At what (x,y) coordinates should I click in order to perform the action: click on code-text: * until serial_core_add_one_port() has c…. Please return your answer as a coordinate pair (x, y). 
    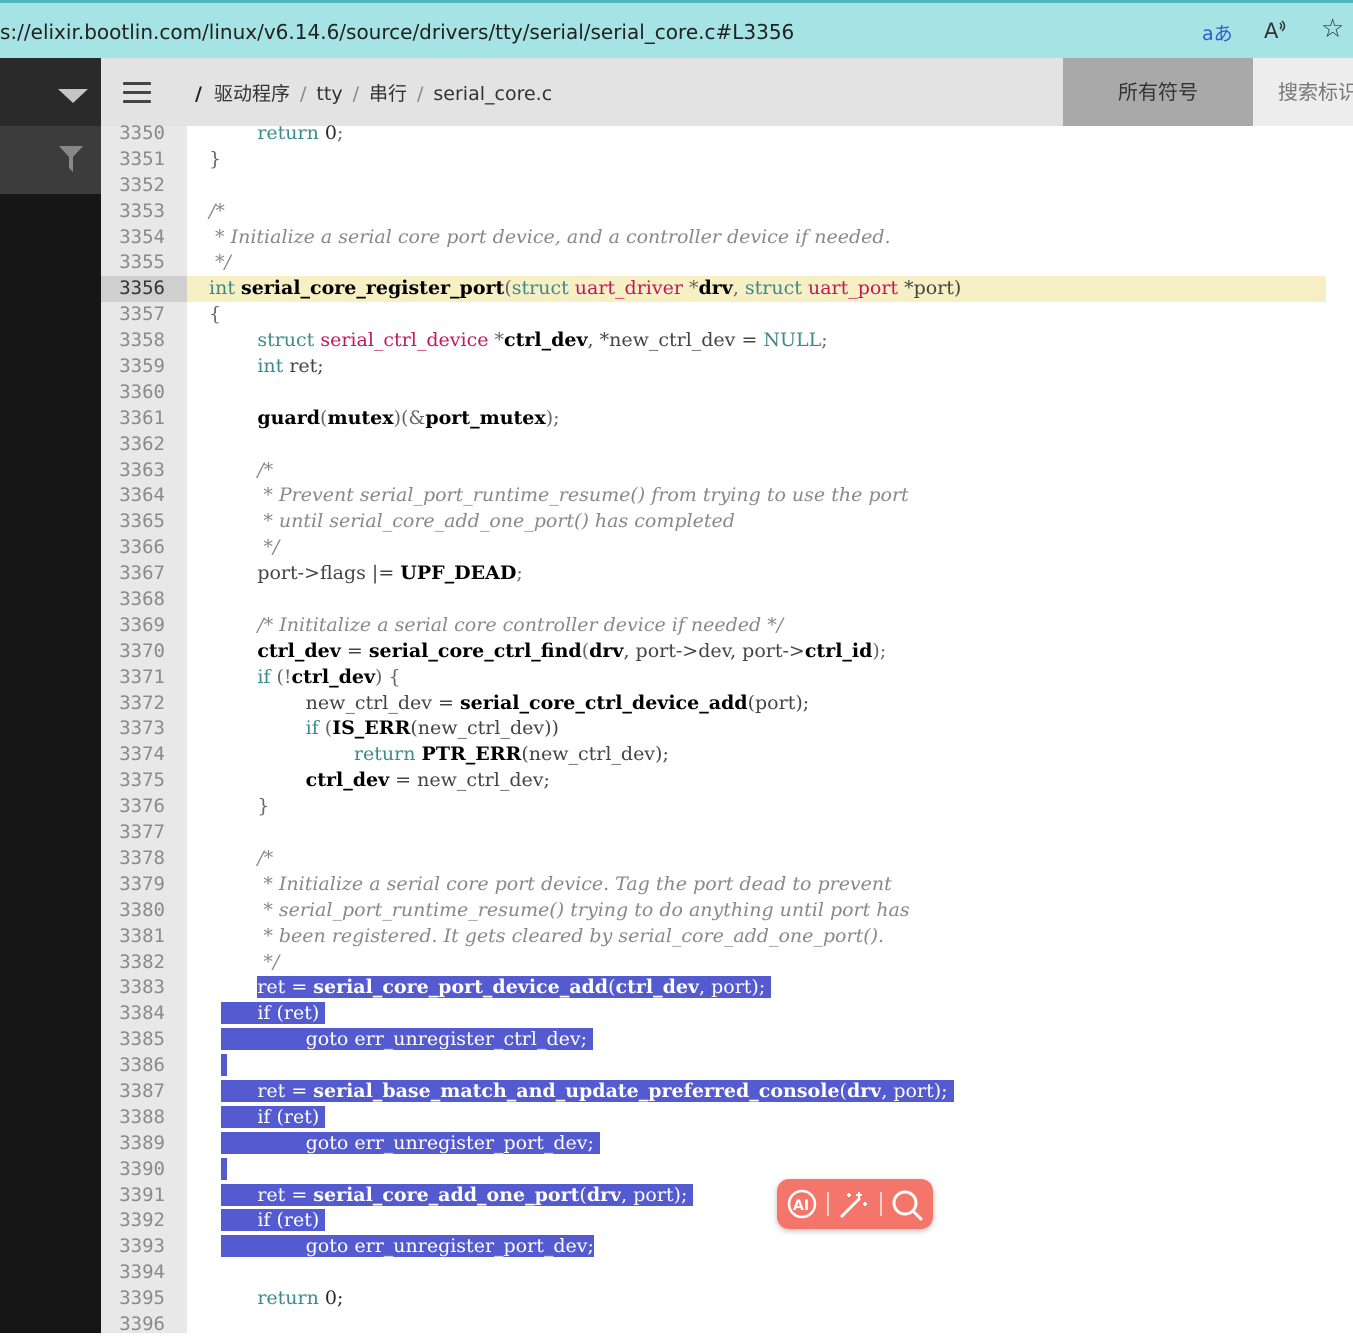
    Looking at the image, I should click on (472, 522).